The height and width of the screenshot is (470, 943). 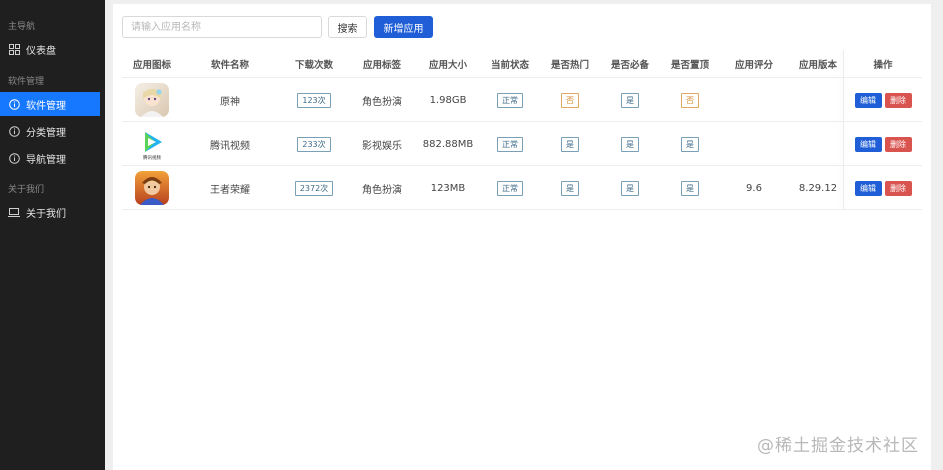 What do you see at coordinates (753, 65) in the screenshot?
I see `header-rating: 应用评分` at bounding box center [753, 65].